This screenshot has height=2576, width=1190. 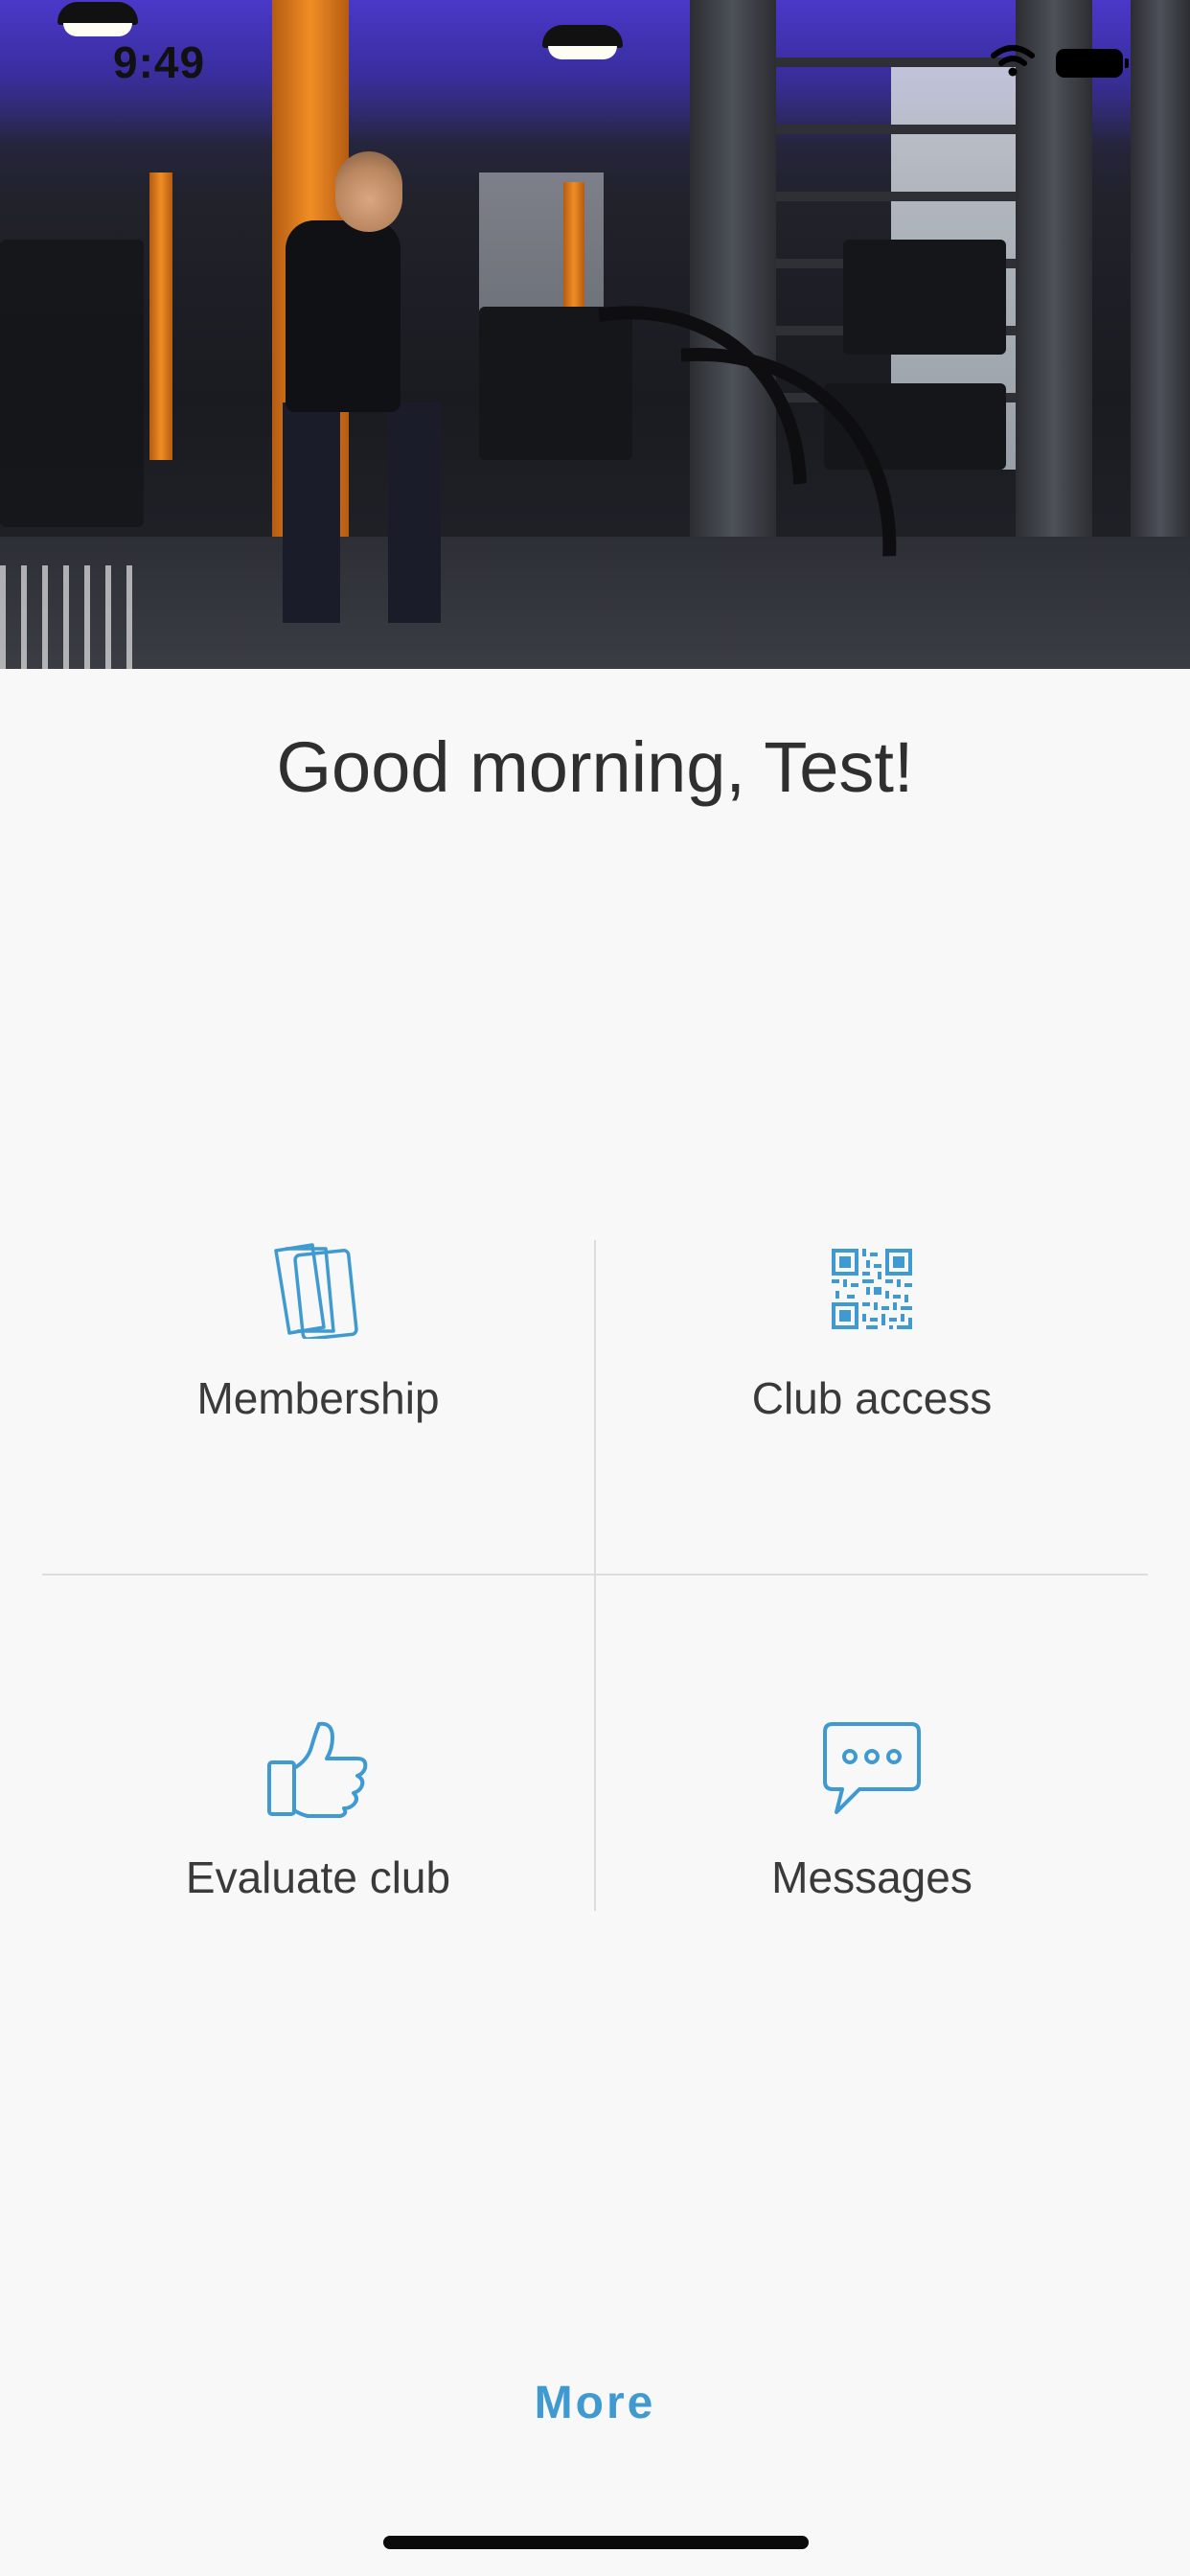 What do you see at coordinates (1093, 63) in the screenshot?
I see `battery-icon` at bounding box center [1093, 63].